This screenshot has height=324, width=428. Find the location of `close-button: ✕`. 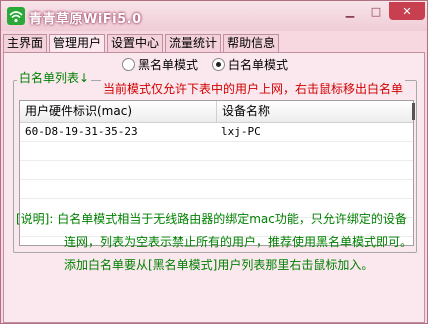

close-button: ✕ is located at coordinates (407, 11).